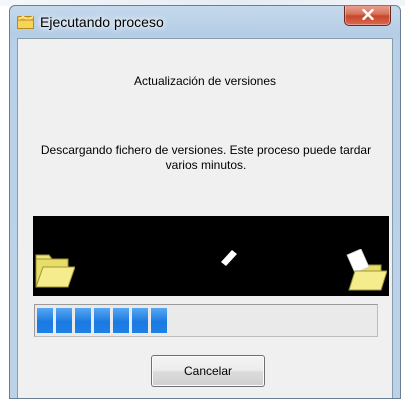 This screenshot has width=405, height=399. Describe the element at coordinates (206, 320) in the screenshot. I see `download-progress-bar` at that location.